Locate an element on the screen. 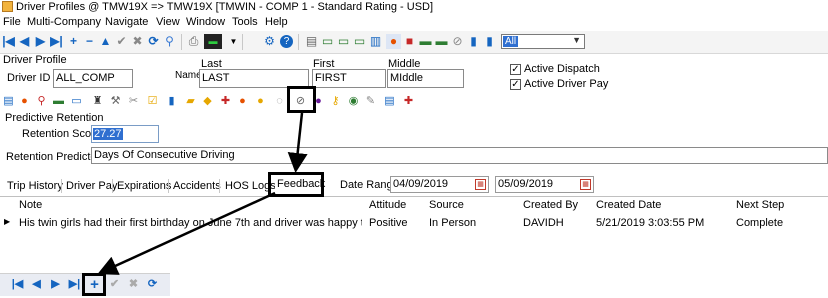 Image resolution: width=828 pixels, height=298 pixels. arrow-to-add-button is located at coordinates (186, 233).